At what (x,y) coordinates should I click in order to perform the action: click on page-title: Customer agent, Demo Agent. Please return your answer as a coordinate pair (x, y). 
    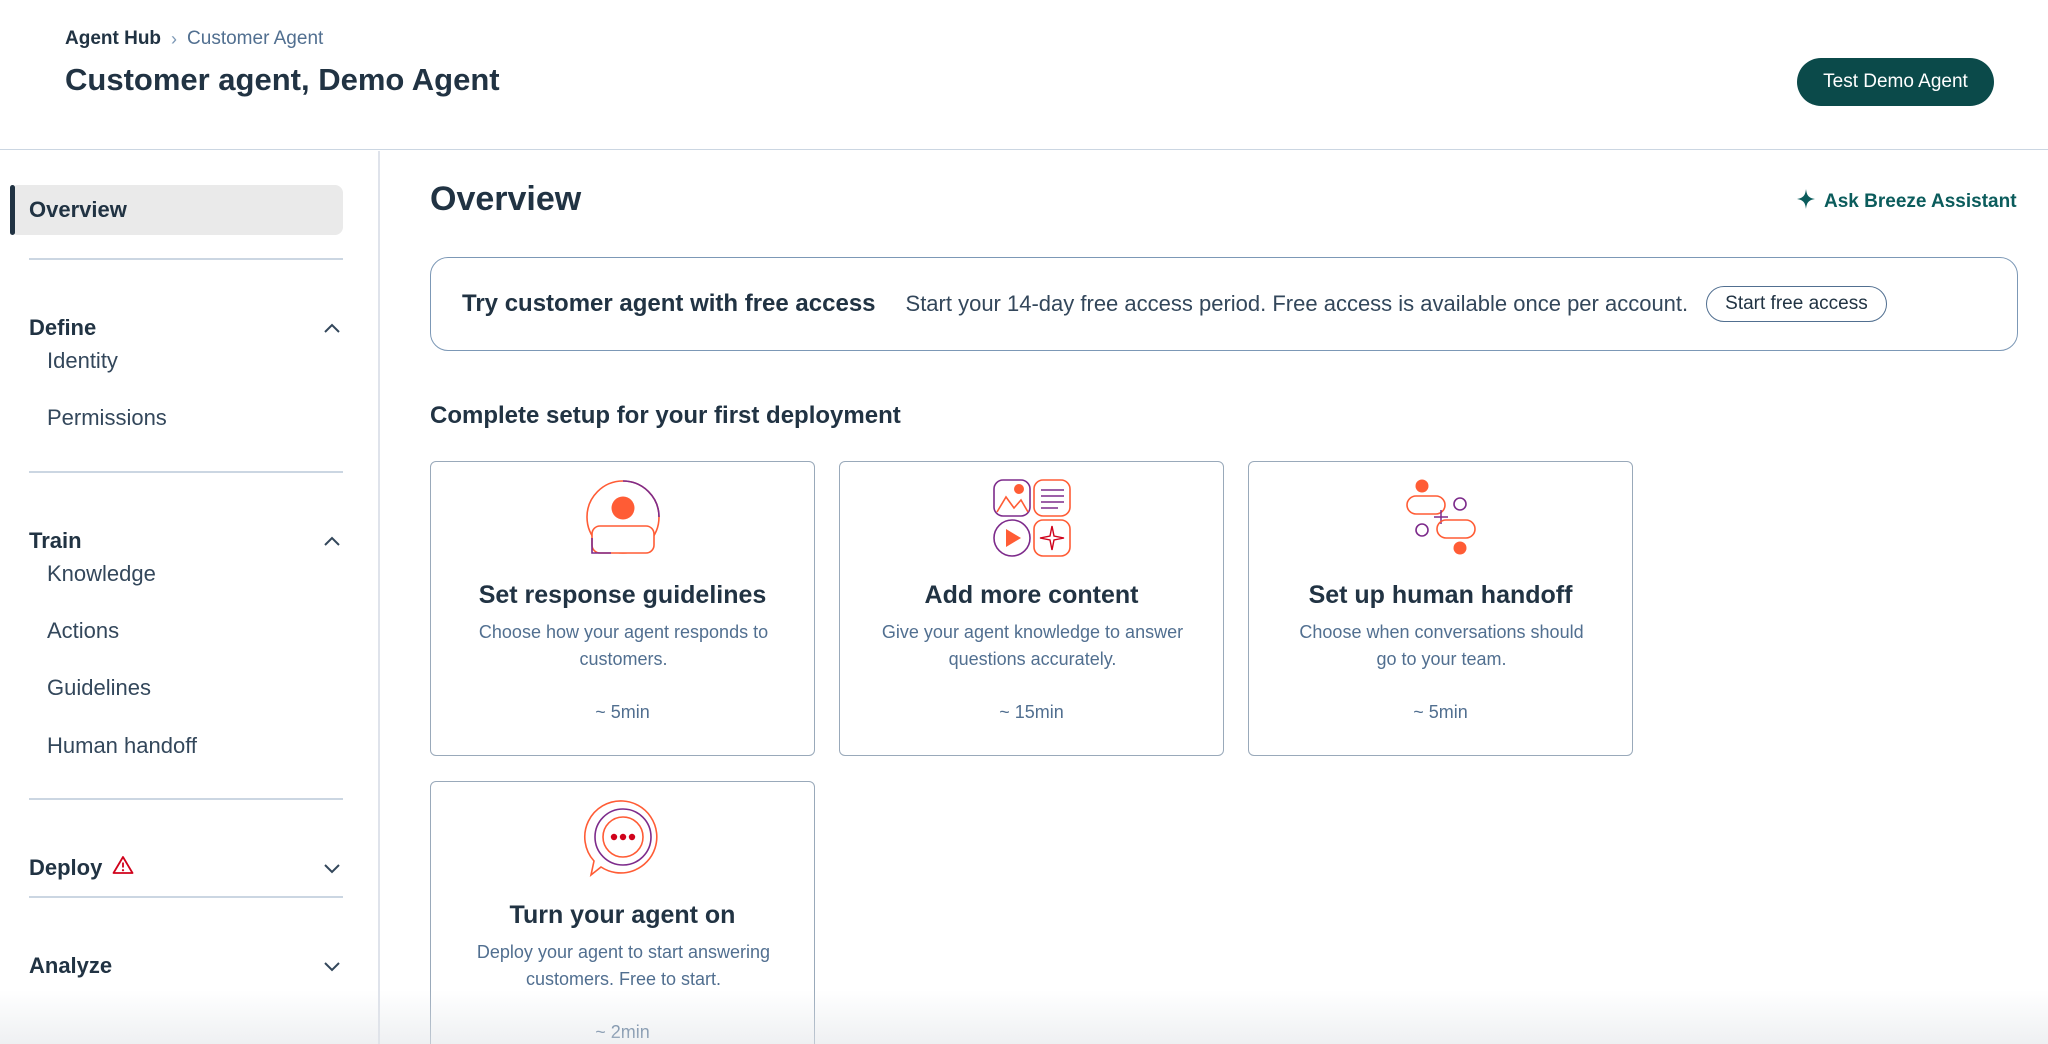
    Looking at the image, I should click on (282, 79).